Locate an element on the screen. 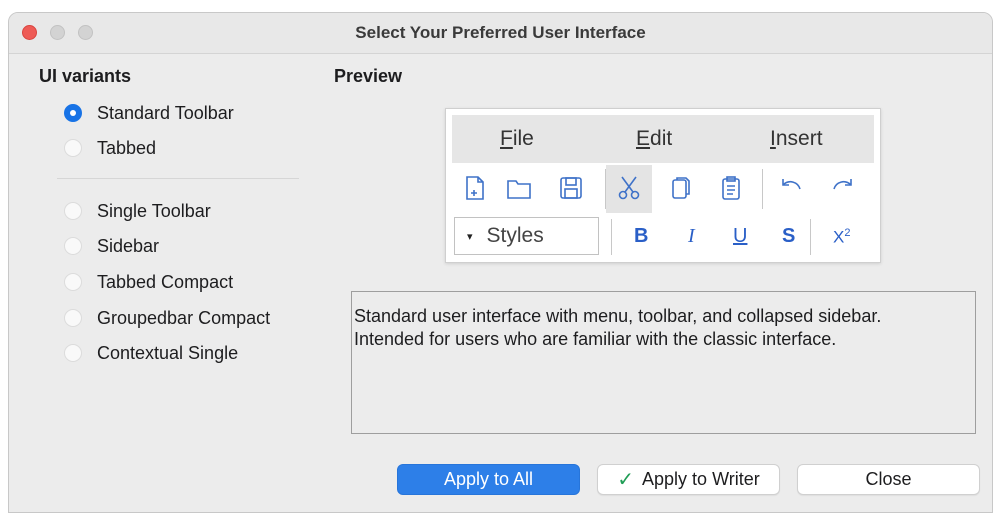 The width and height of the screenshot is (993, 513). radio-tabbed-compact: Tabbed Compact is located at coordinates (148, 282).